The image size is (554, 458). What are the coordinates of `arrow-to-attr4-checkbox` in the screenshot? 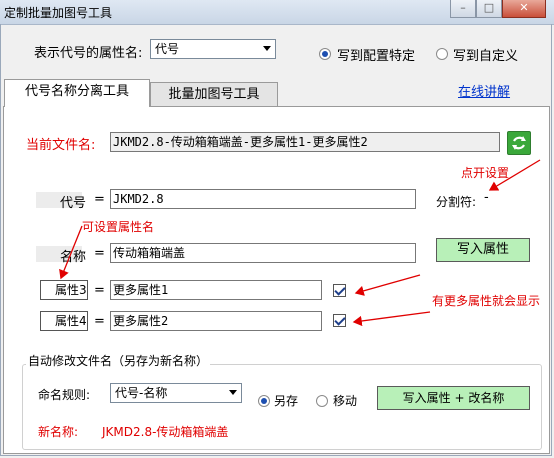 It's located at (391, 319).